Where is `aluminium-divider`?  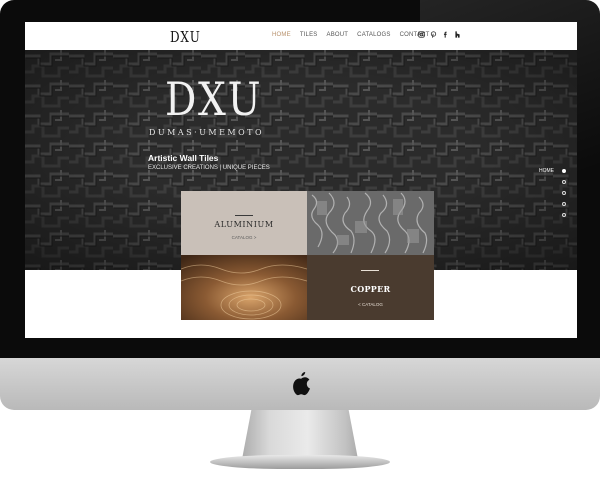
aluminium-divider is located at coordinates (244, 215).